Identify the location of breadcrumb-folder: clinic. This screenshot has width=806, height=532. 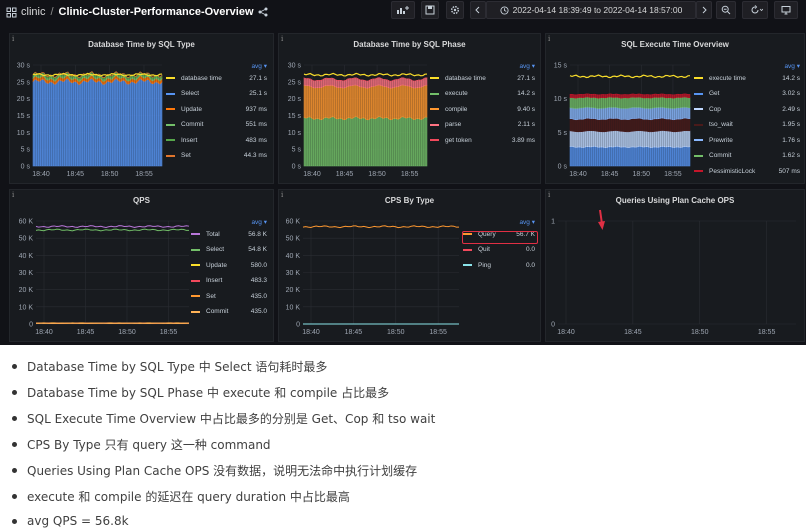
(33, 12).